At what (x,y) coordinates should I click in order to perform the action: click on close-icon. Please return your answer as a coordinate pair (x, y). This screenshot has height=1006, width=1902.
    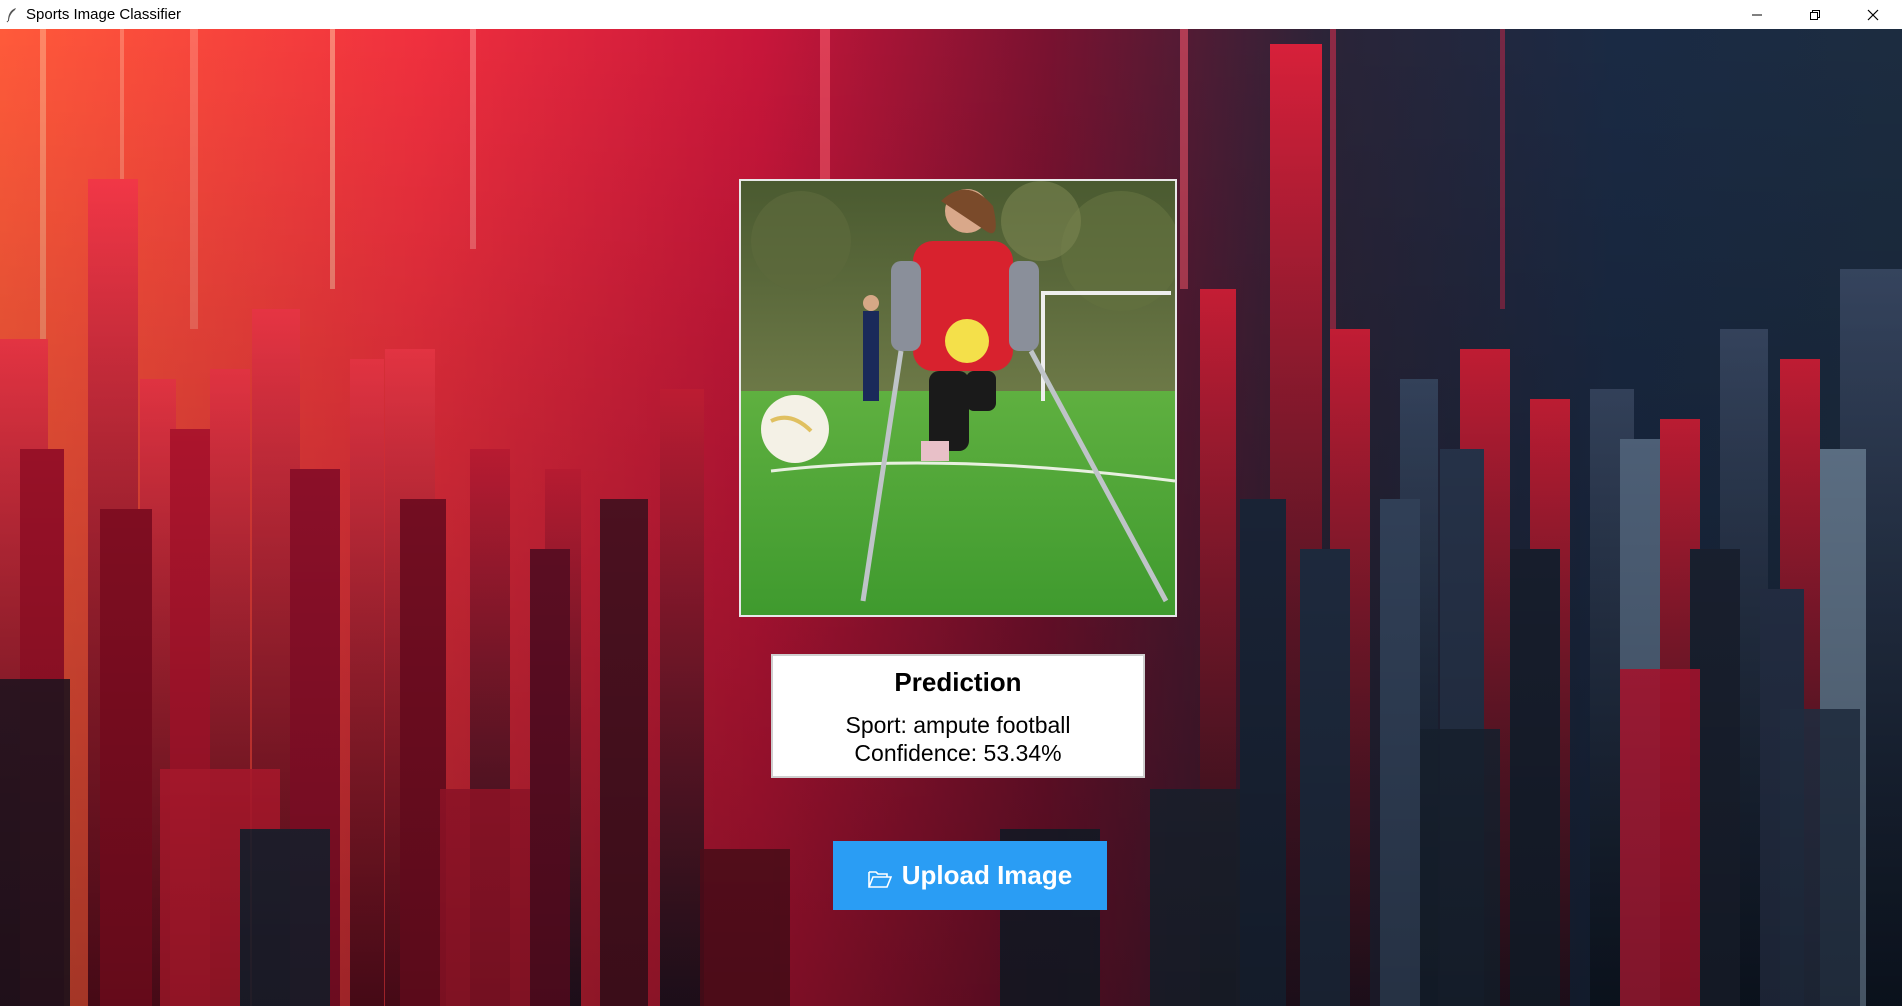
    Looking at the image, I should click on (1873, 14).